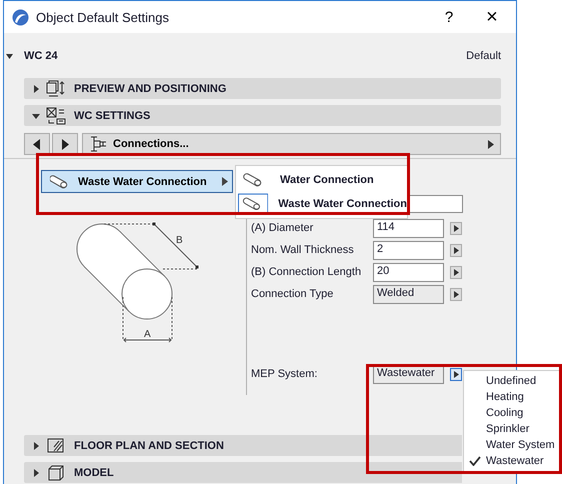 This screenshot has height=484, width=562. What do you see at coordinates (41, 56) in the screenshot?
I see `object-name: WC 24` at bounding box center [41, 56].